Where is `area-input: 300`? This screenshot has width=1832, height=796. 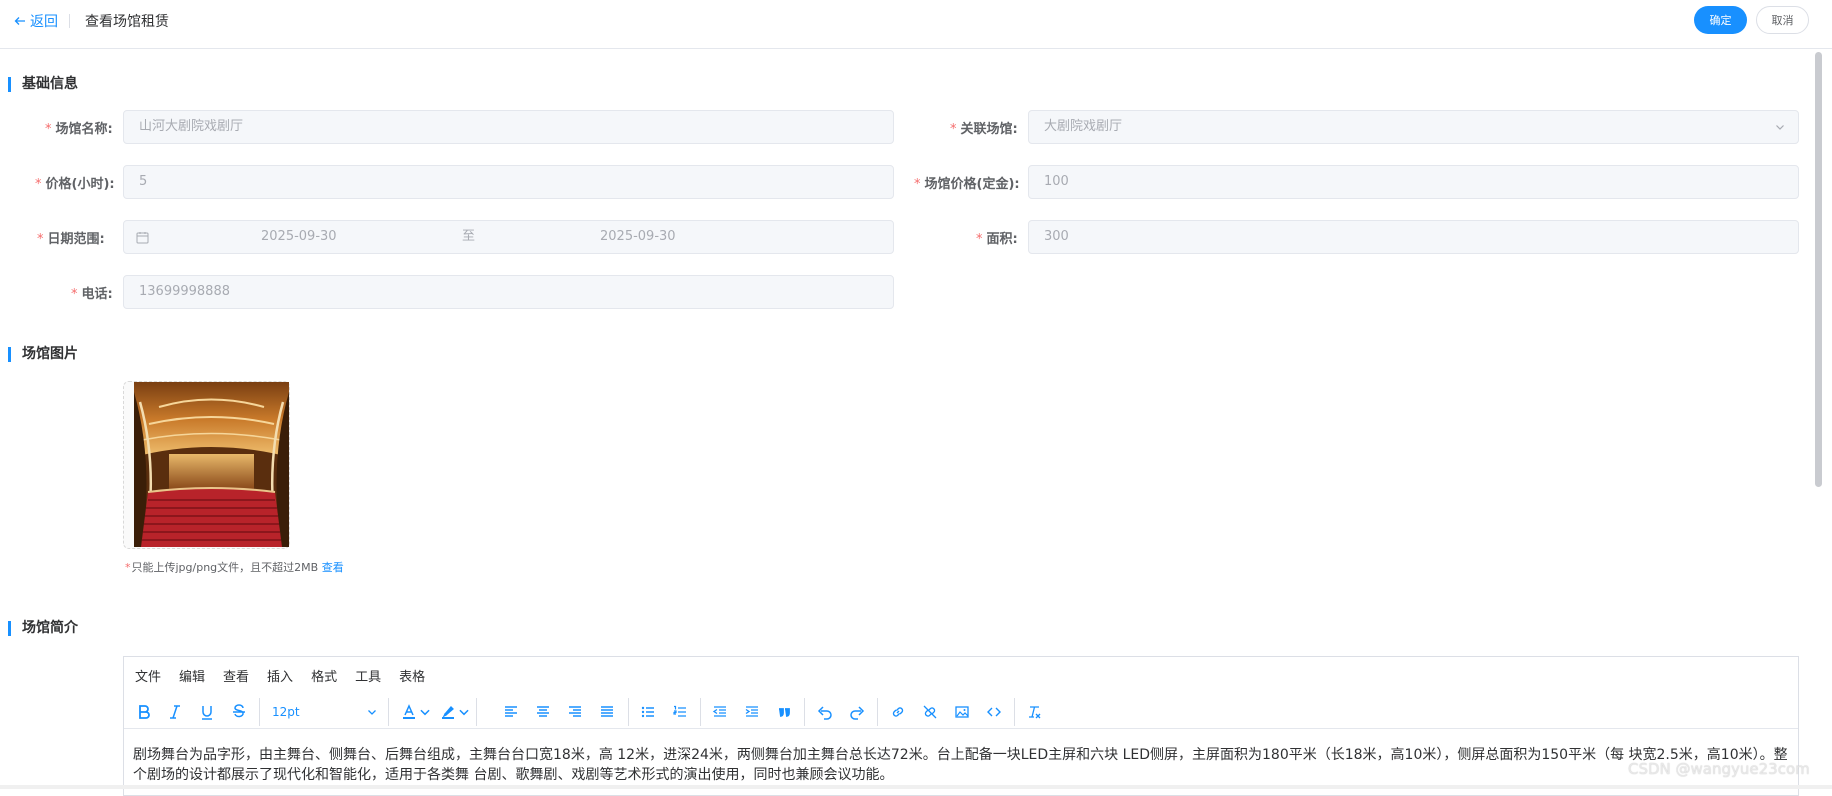 area-input: 300 is located at coordinates (1413, 237).